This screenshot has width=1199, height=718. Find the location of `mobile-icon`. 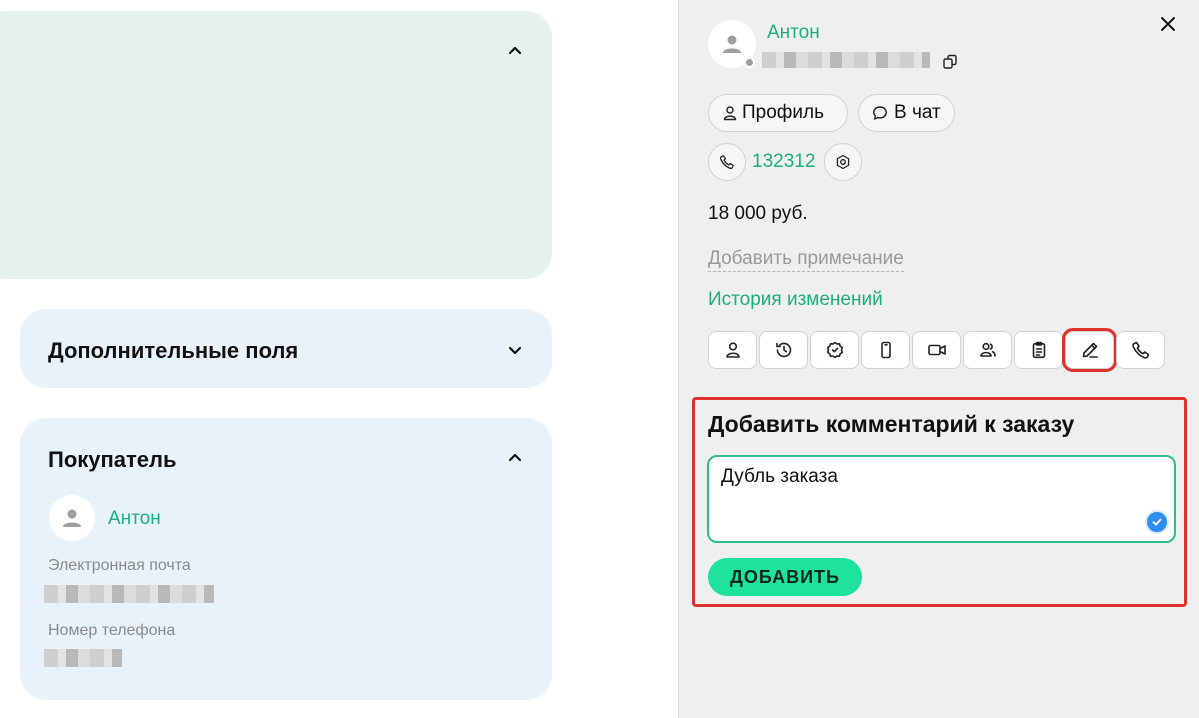

mobile-icon is located at coordinates (885, 350).